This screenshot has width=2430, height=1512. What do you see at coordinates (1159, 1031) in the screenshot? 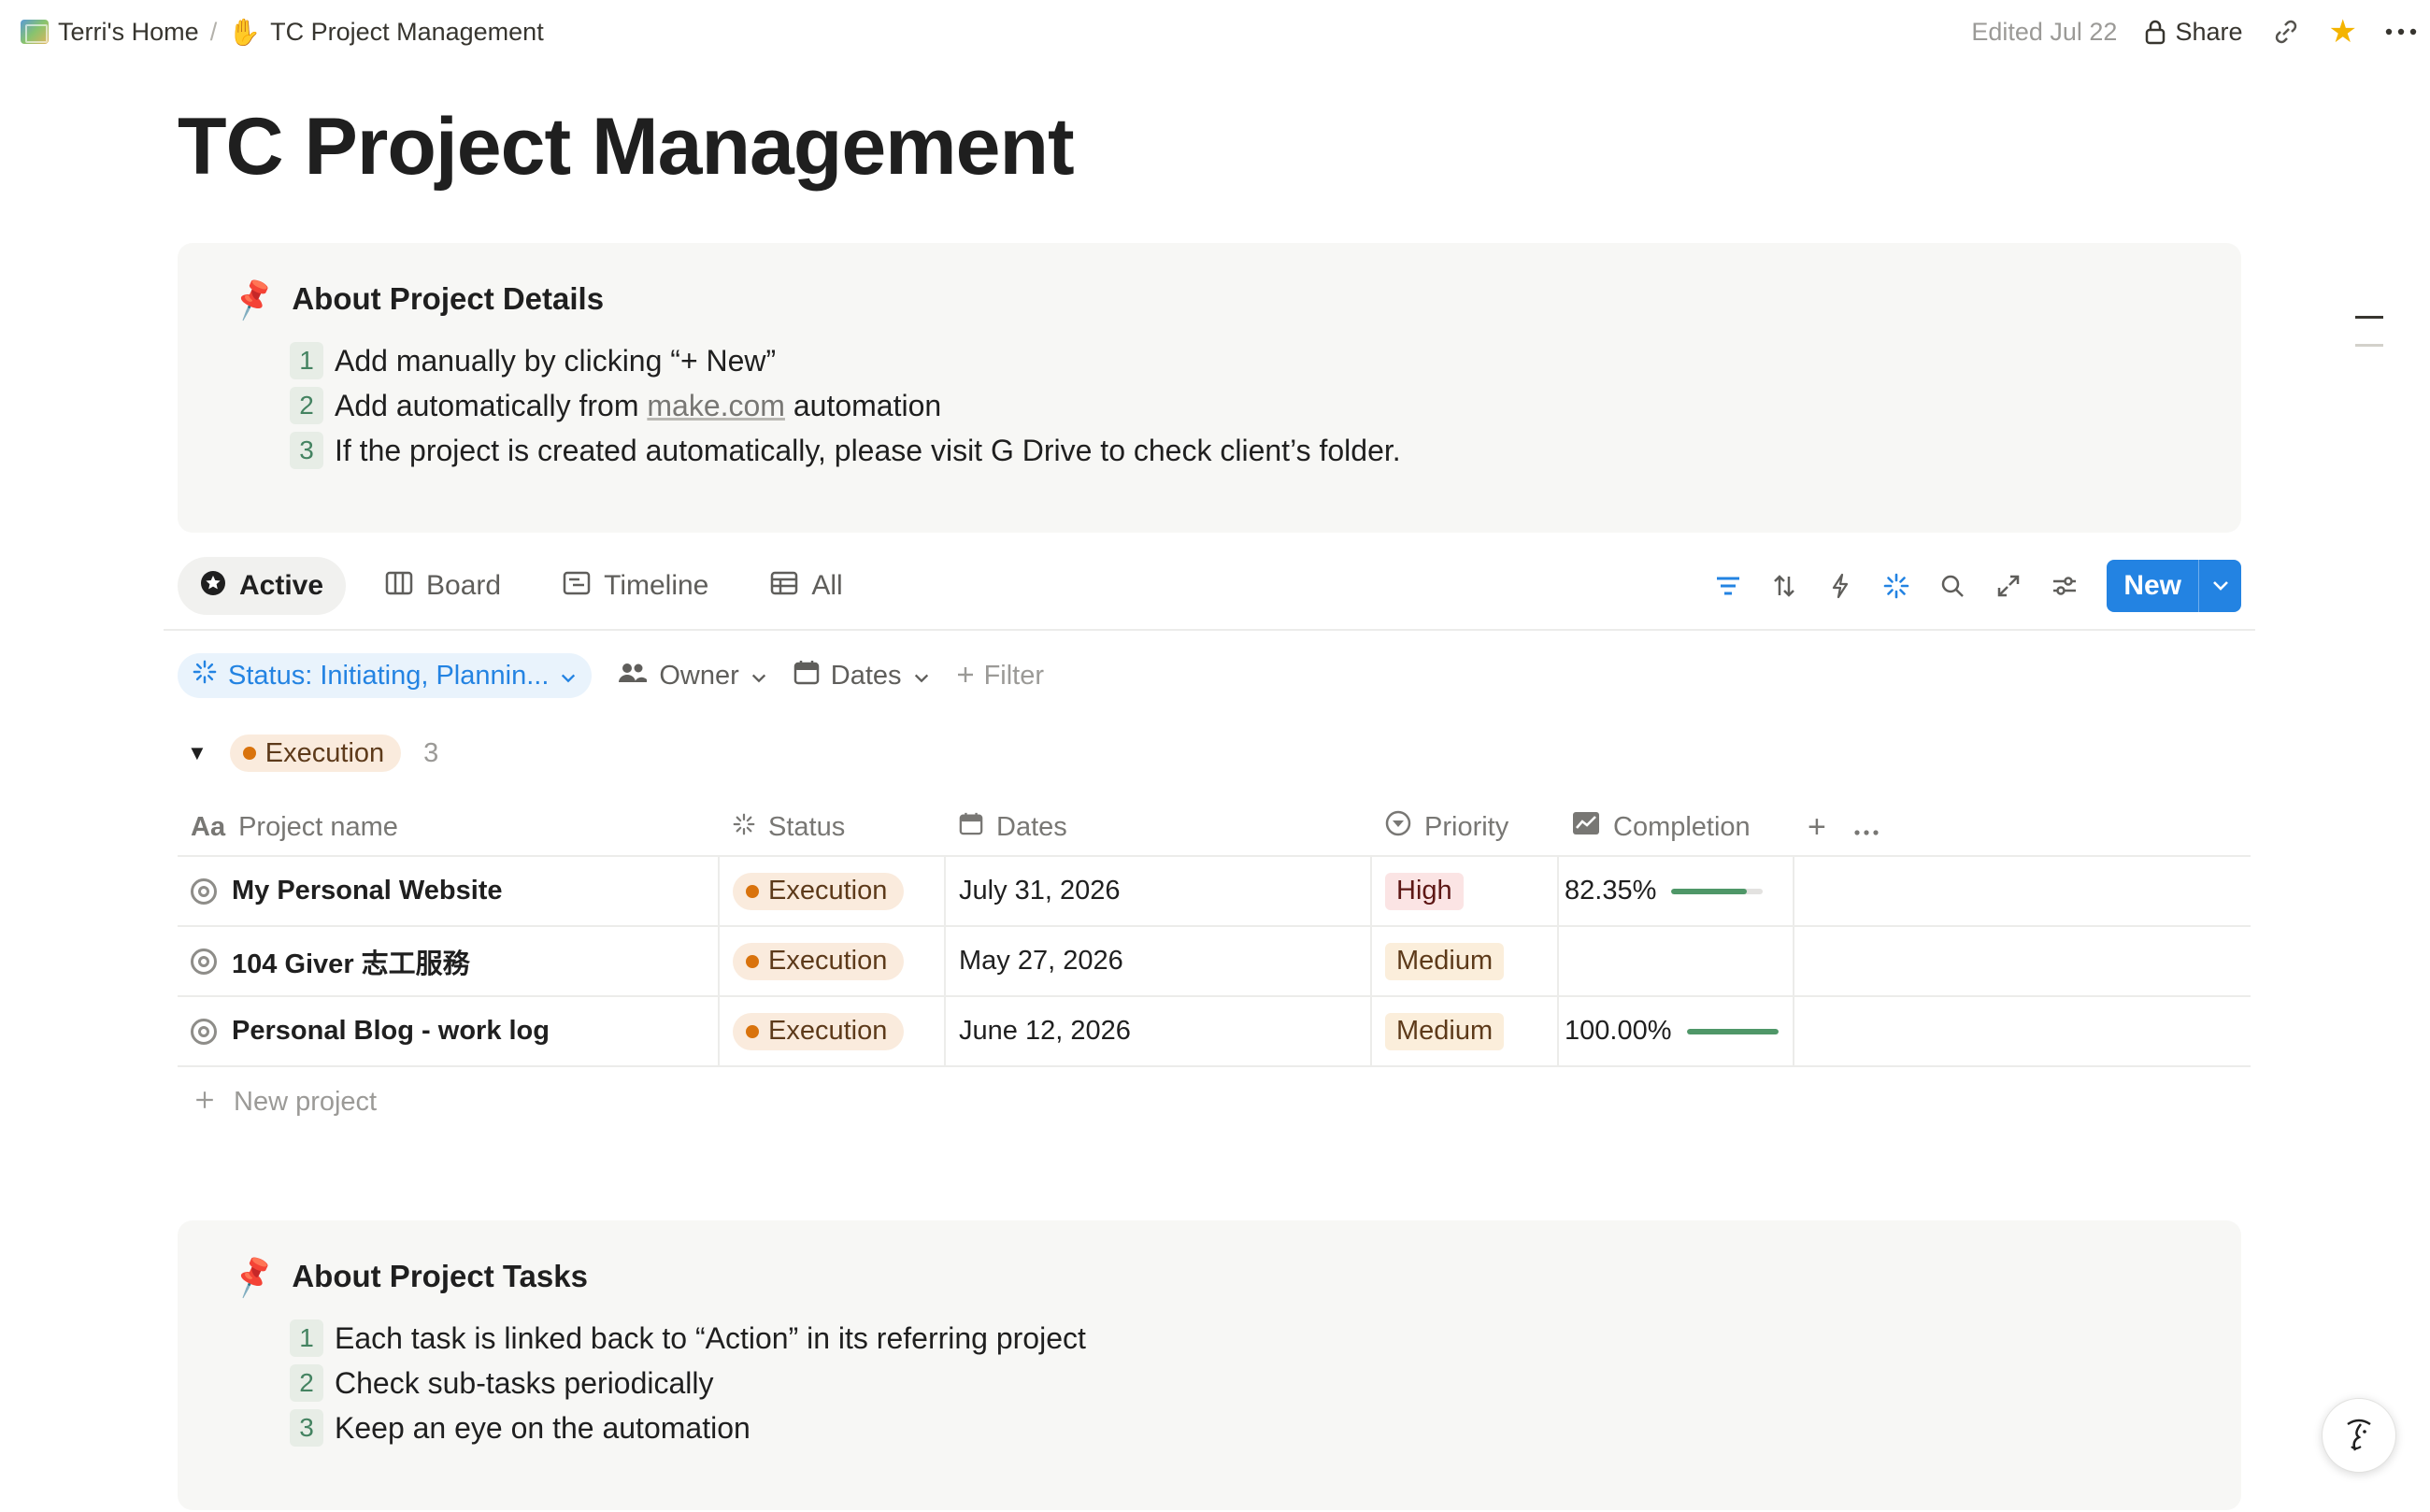
I see `date-cell: June 12, 2026` at bounding box center [1159, 1031].